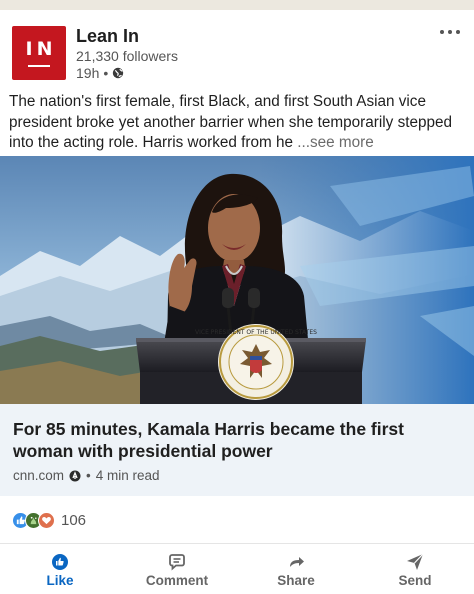 The width and height of the screenshot is (474, 594). I want to click on send-button: Send, so click(415, 570).